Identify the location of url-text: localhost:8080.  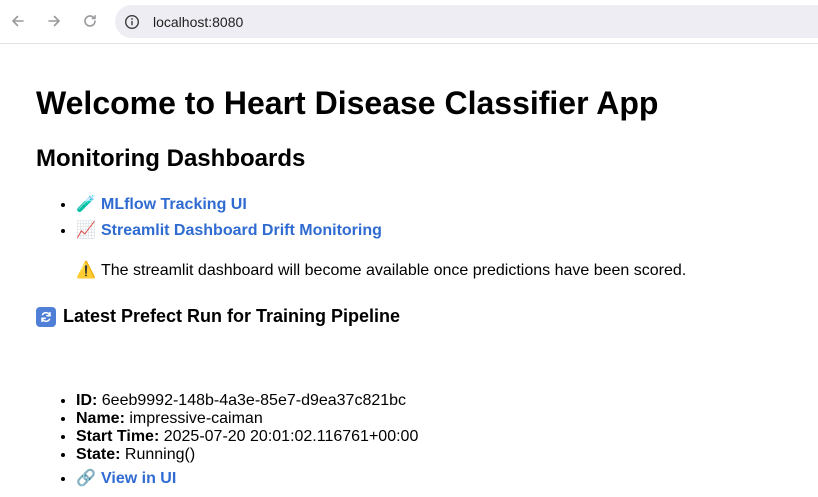
(198, 22).